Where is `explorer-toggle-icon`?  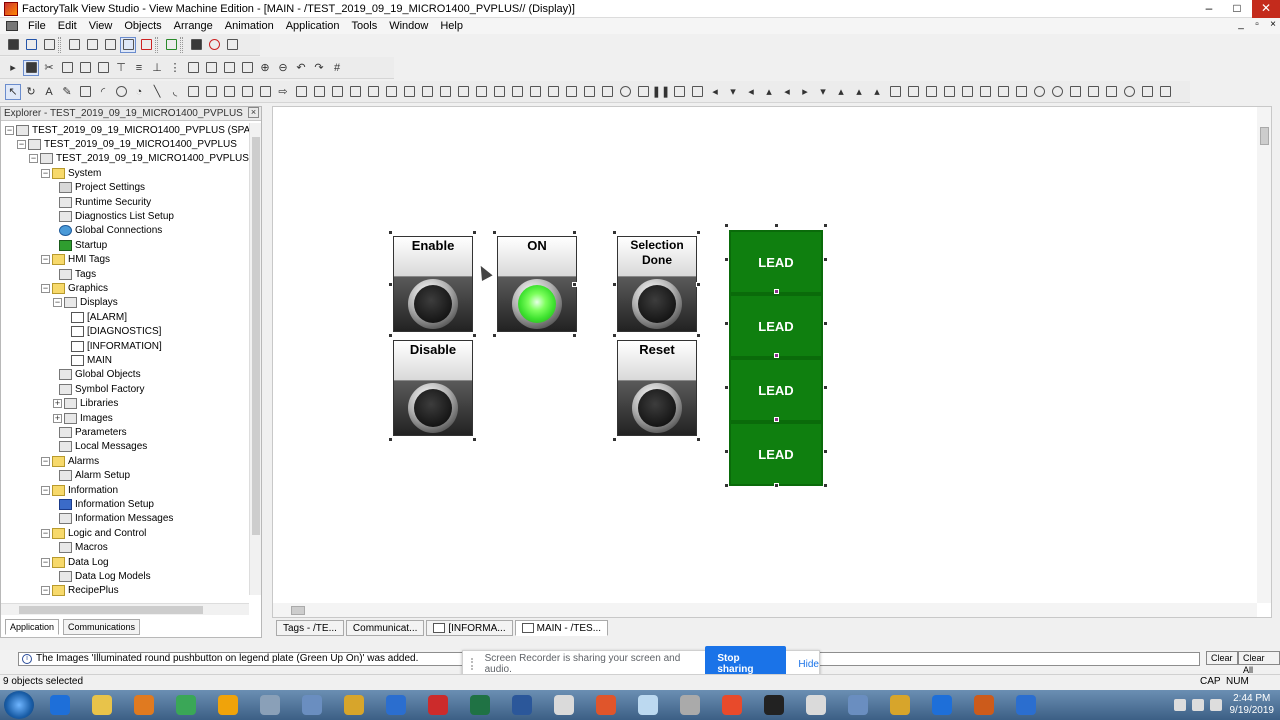 explorer-toggle-icon is located at coordinates (128, 44).